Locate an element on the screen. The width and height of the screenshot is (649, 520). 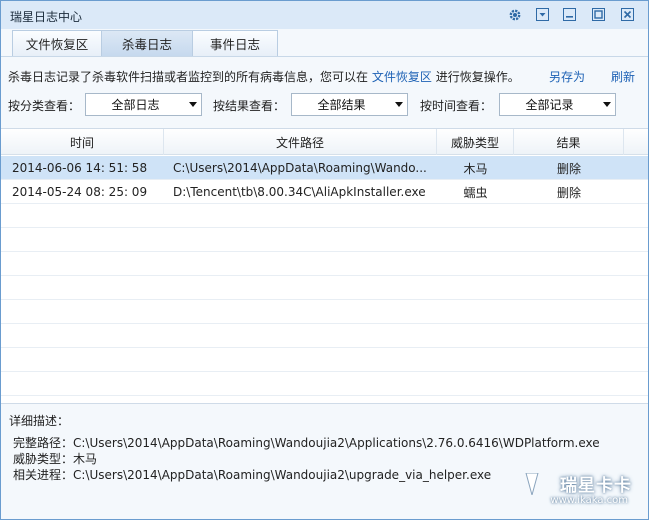
tab-bar: 文件恢复区 杀毒日志 事件日志 is located at coordinates (145, 43).